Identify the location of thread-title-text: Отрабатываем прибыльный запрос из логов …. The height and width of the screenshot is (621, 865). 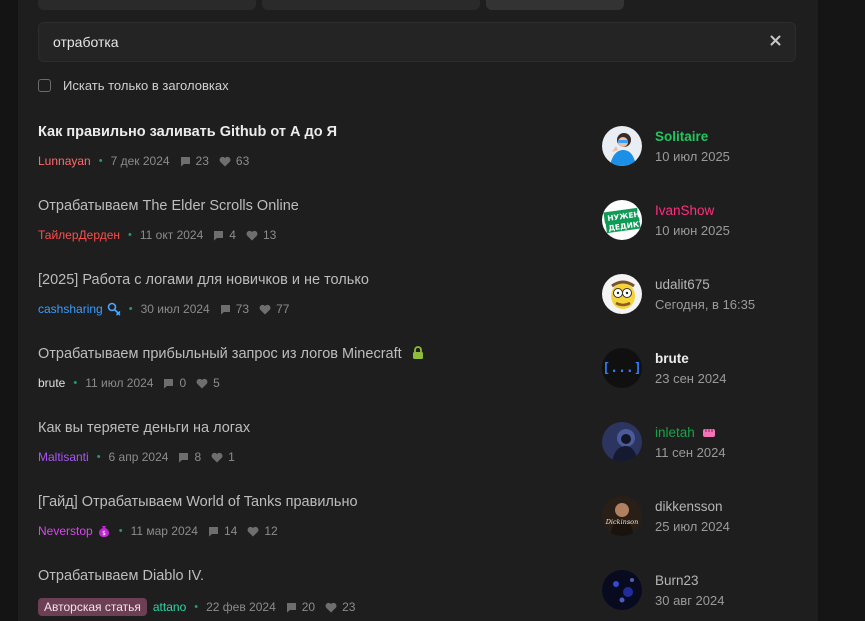
(220, 354).